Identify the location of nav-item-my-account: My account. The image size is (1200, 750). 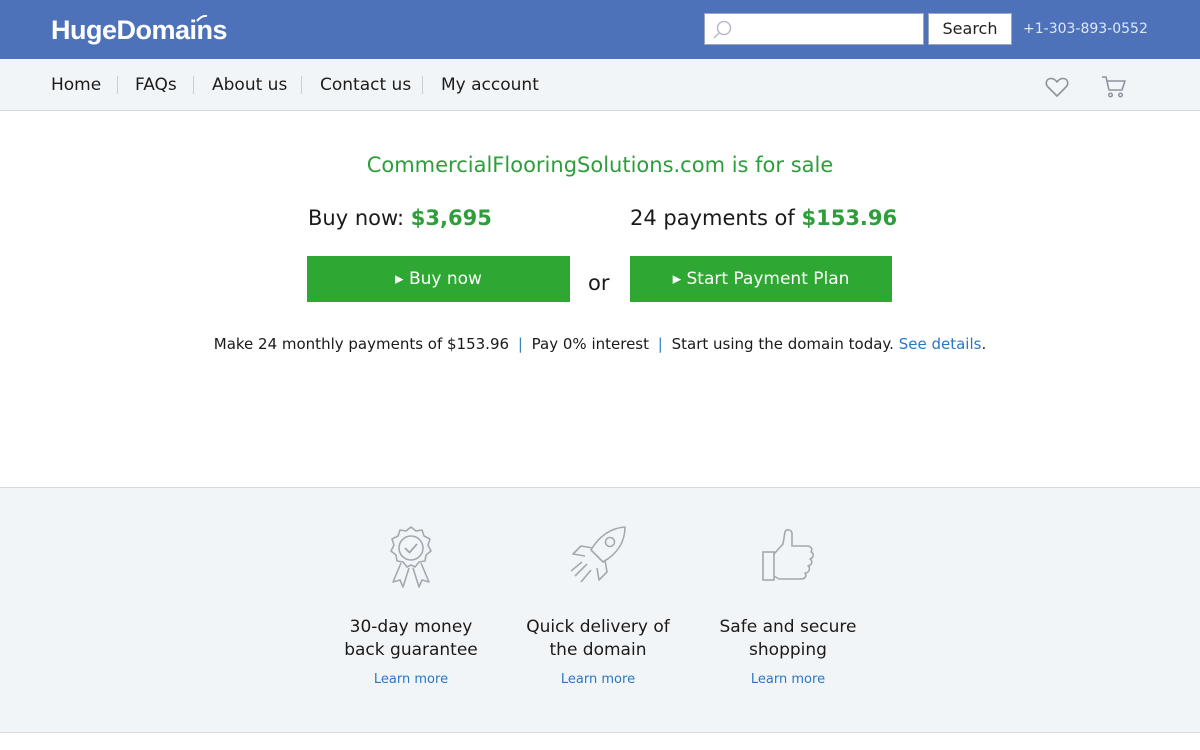
(490, 85).